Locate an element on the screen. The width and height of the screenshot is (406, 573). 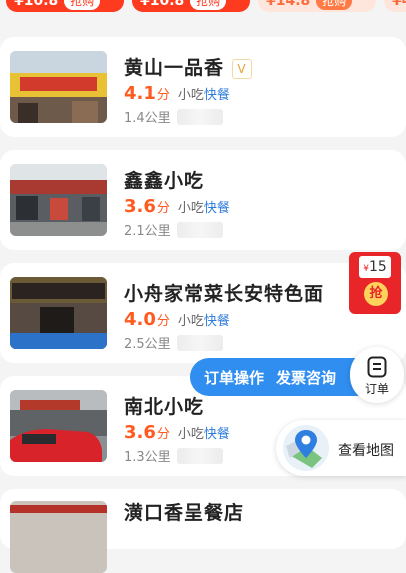
order-icon is located at coordinates (377, 367).